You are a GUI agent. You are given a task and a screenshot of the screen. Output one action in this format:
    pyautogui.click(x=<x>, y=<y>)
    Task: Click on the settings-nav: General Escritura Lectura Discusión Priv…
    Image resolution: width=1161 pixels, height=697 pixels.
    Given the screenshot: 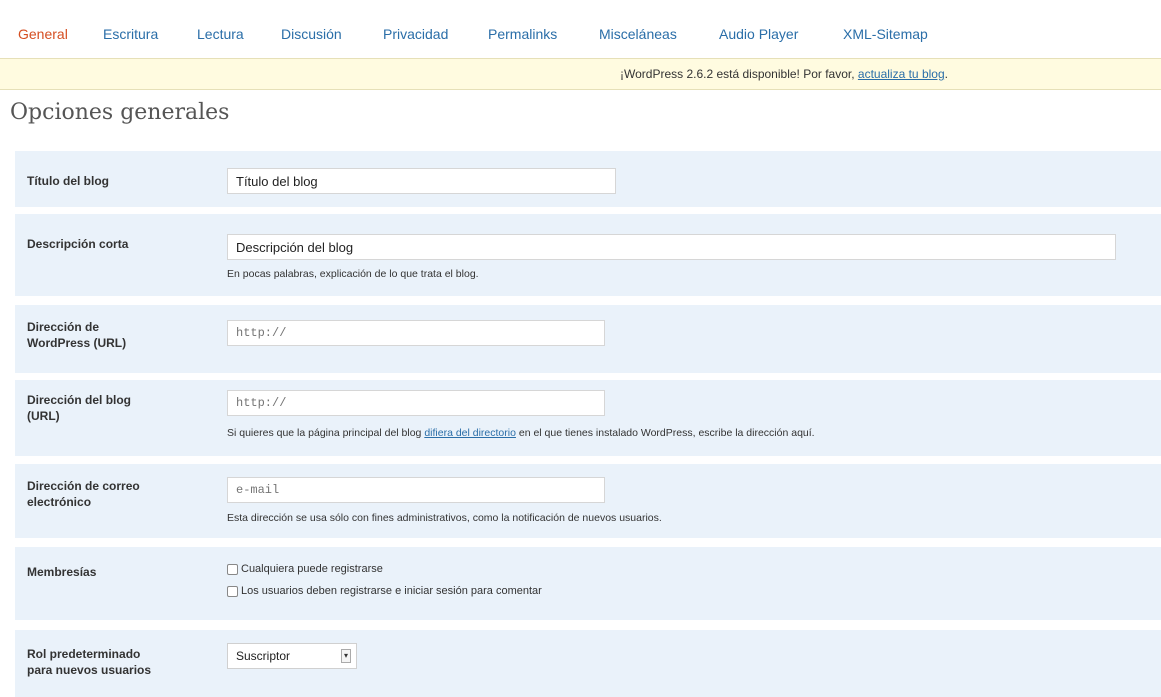 What is the action you would take?
    pyautogui.click(x=580, y=27)
    